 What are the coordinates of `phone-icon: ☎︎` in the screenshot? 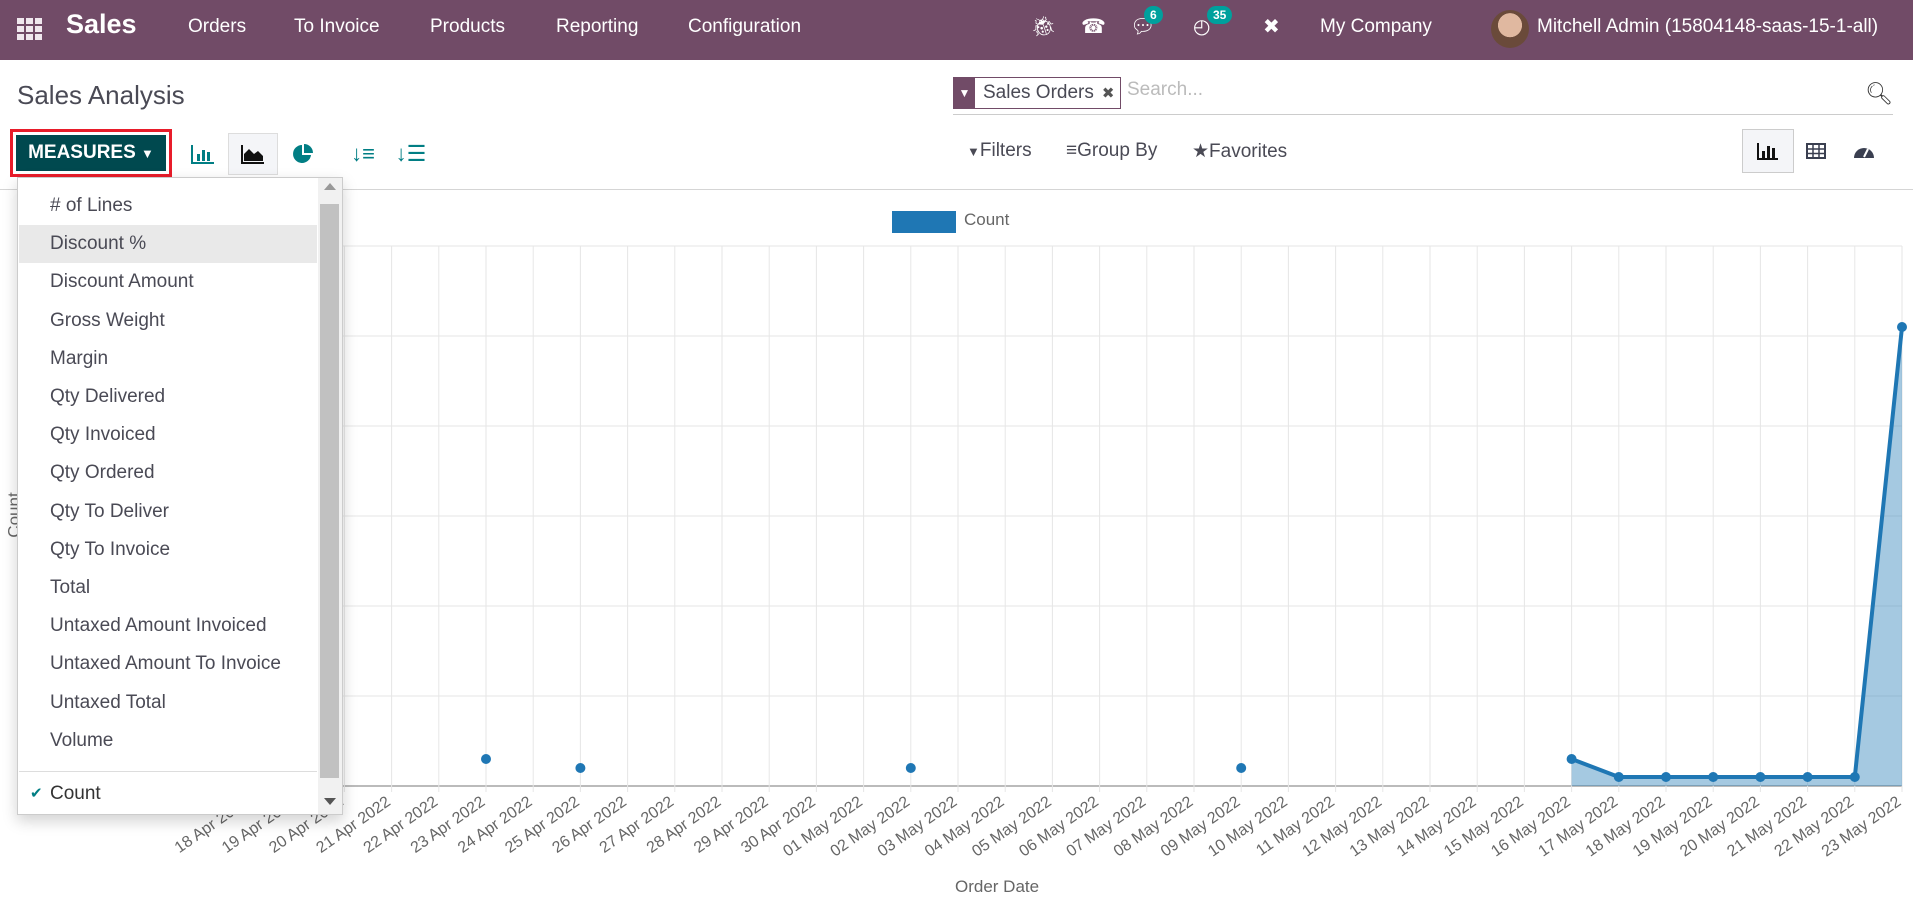 It's located at (1093, 26).